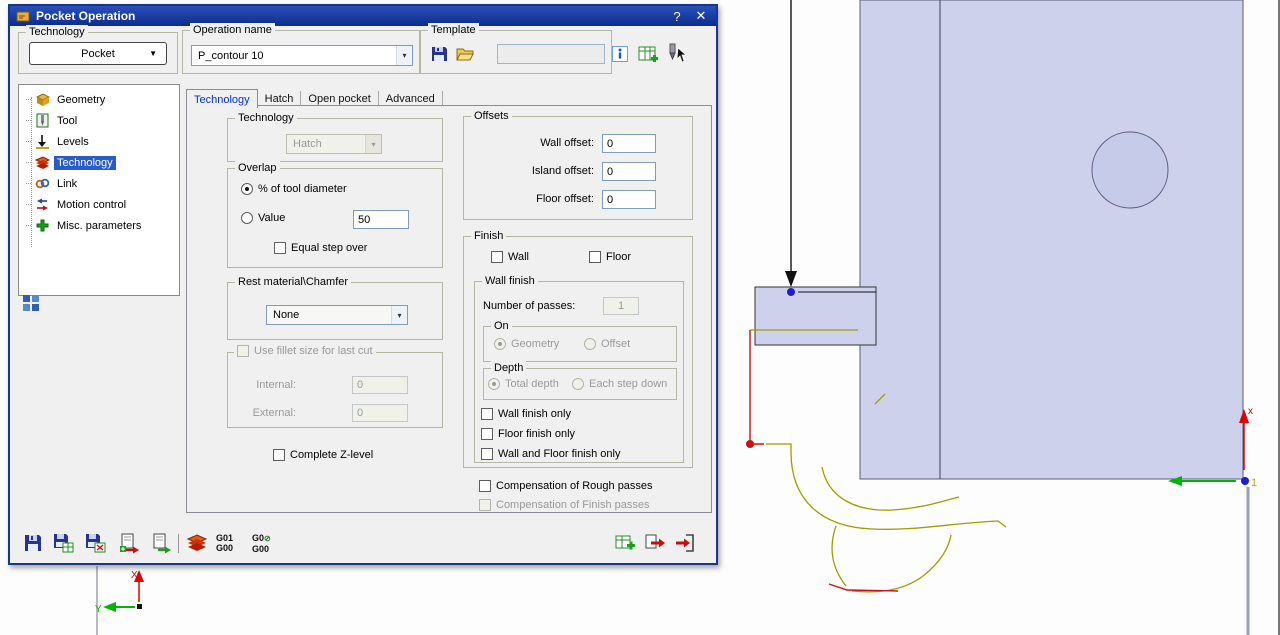 This screenshot has height=635, width=1280. I want to click on wall-checkbox: Wall, so click(510, 257).